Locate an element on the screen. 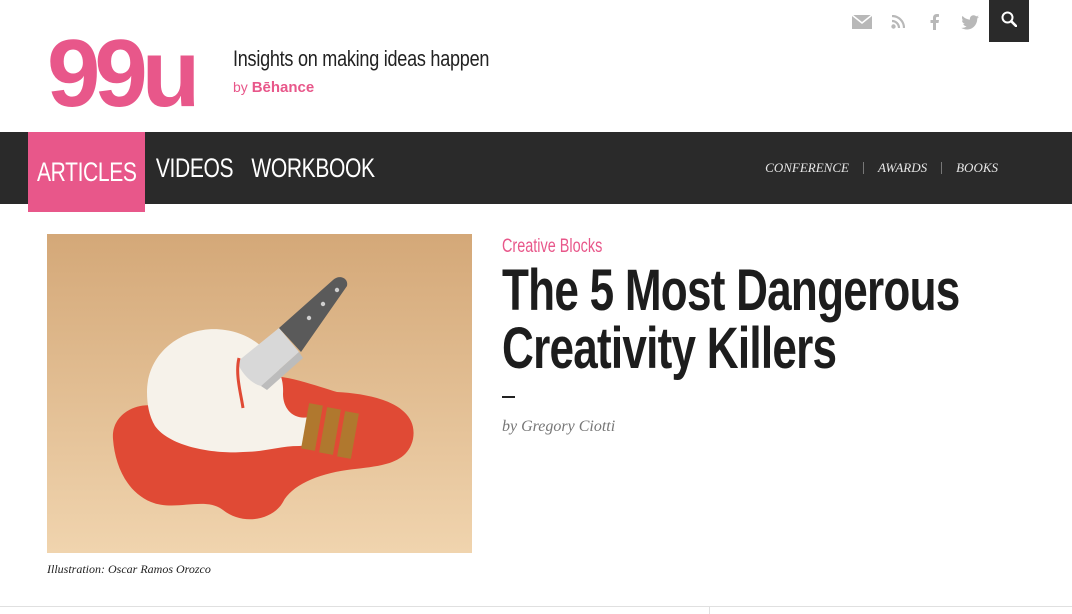 Image resolution: width=1072 pixels, height=614 pixels. site-tagline: Insights on making ideas happen is located at coordinates (361, 58).